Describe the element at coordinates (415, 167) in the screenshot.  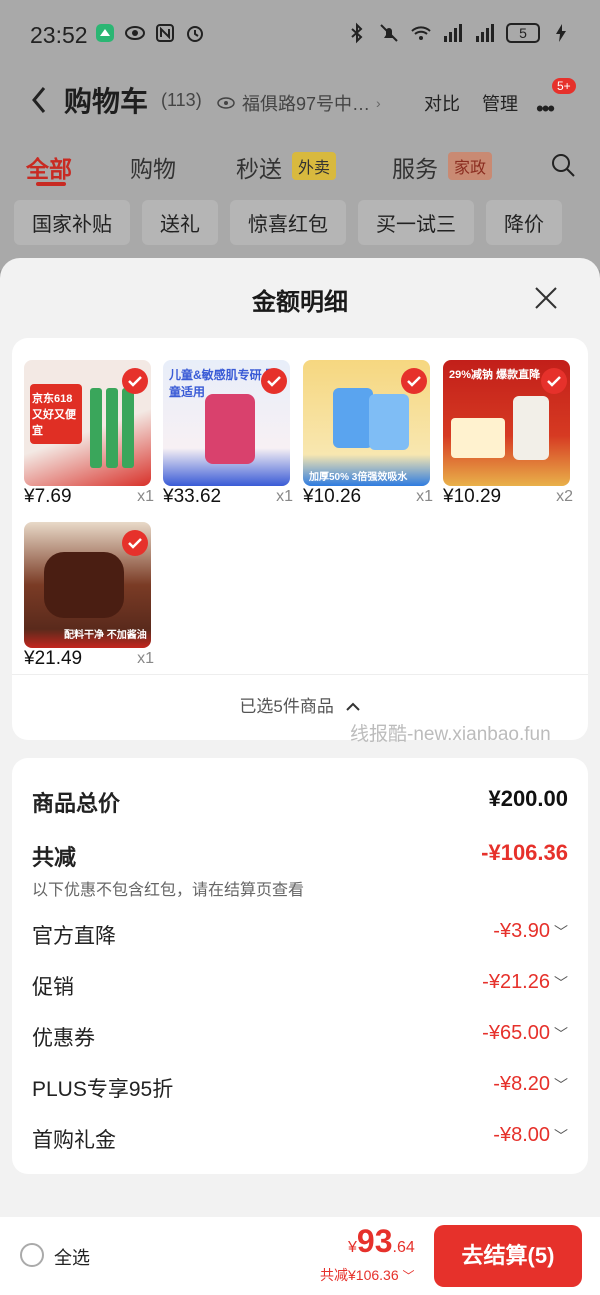
I see `tab-service: 服务` at that location.